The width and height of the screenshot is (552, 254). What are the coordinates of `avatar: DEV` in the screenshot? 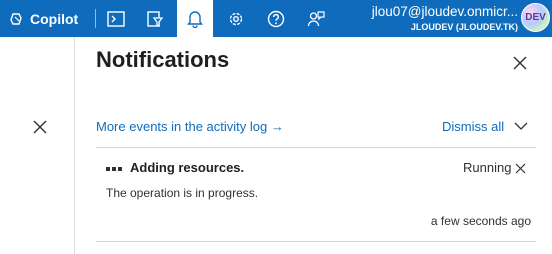 It's located at (535, 17).